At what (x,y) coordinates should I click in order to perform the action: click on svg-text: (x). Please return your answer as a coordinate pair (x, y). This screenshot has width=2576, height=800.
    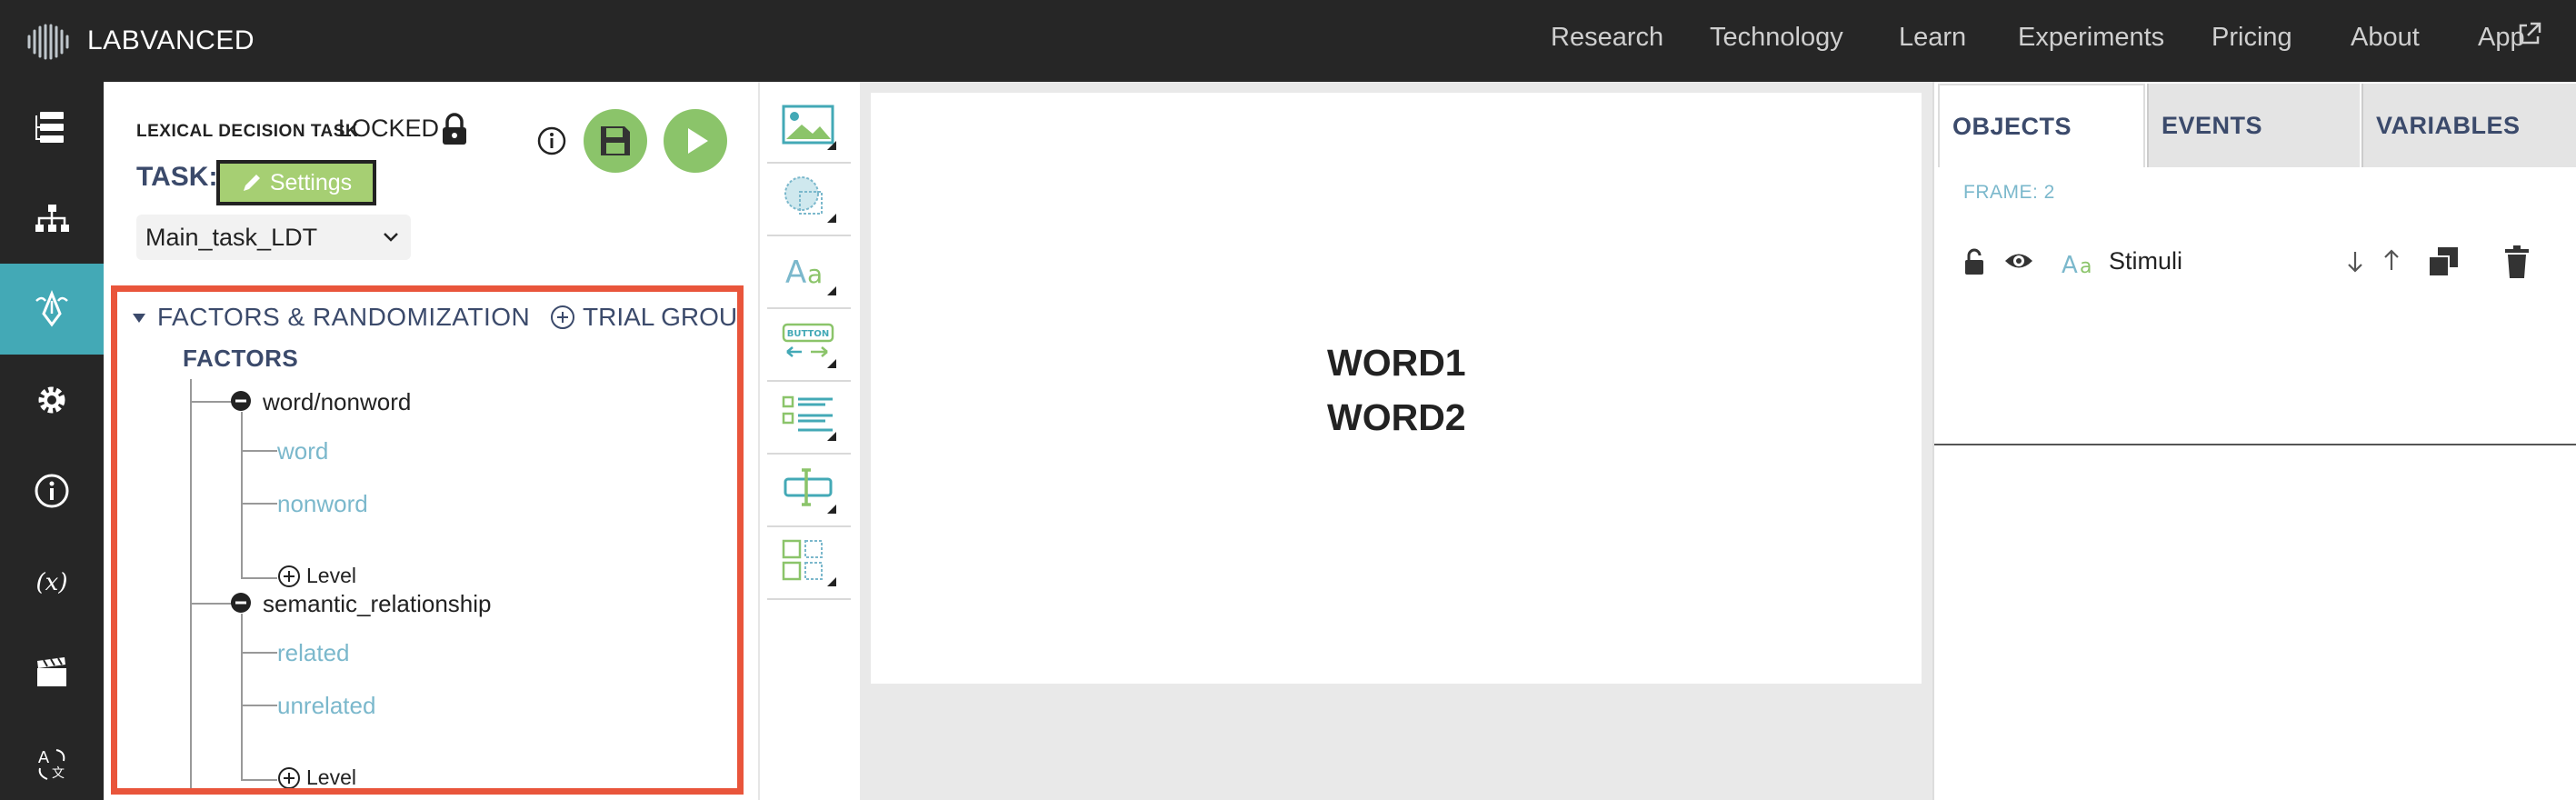
    Looking at the image, I should click on (52, 582).